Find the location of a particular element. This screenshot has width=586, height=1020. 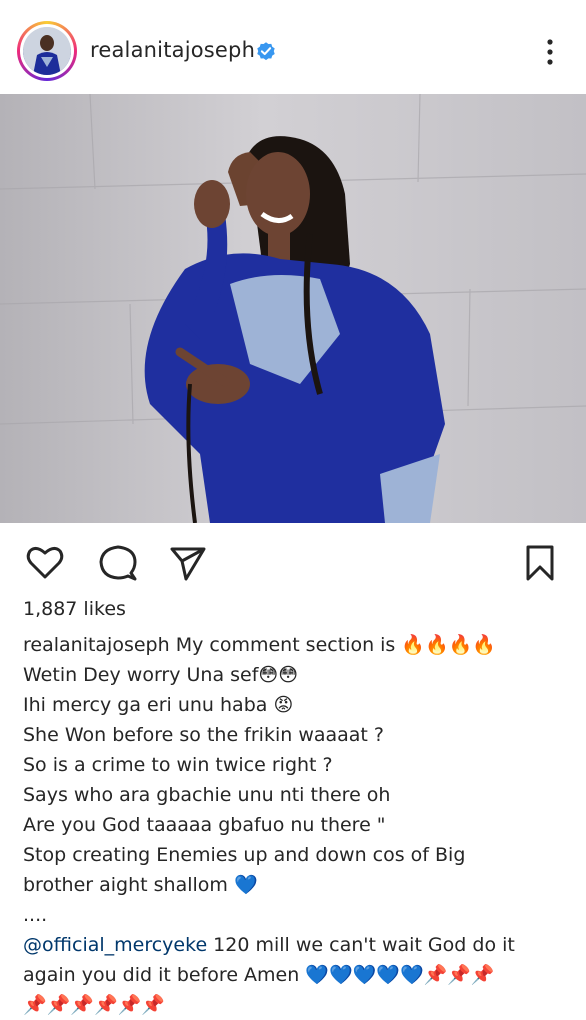

avatar-image is located at coordinates (47, 51).